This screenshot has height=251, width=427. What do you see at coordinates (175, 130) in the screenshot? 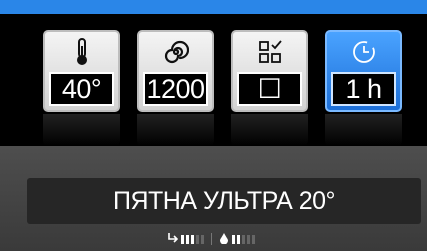
I see `spin-tile-reflection` at bounding box center [175, 130].